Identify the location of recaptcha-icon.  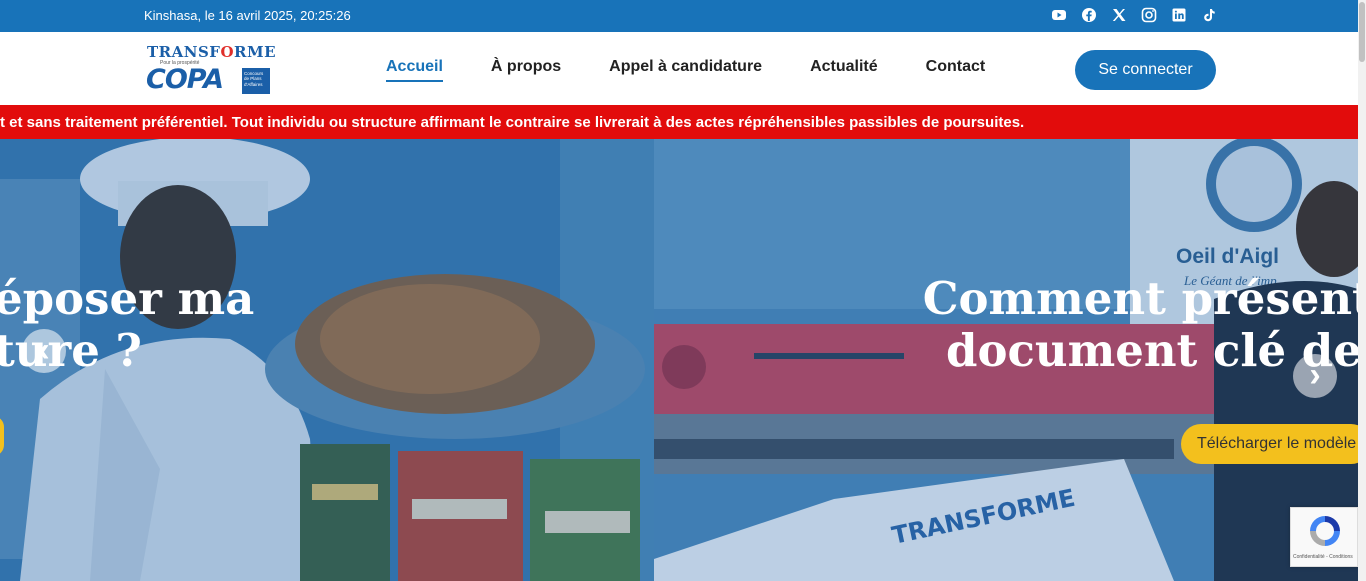
(1325, 531).